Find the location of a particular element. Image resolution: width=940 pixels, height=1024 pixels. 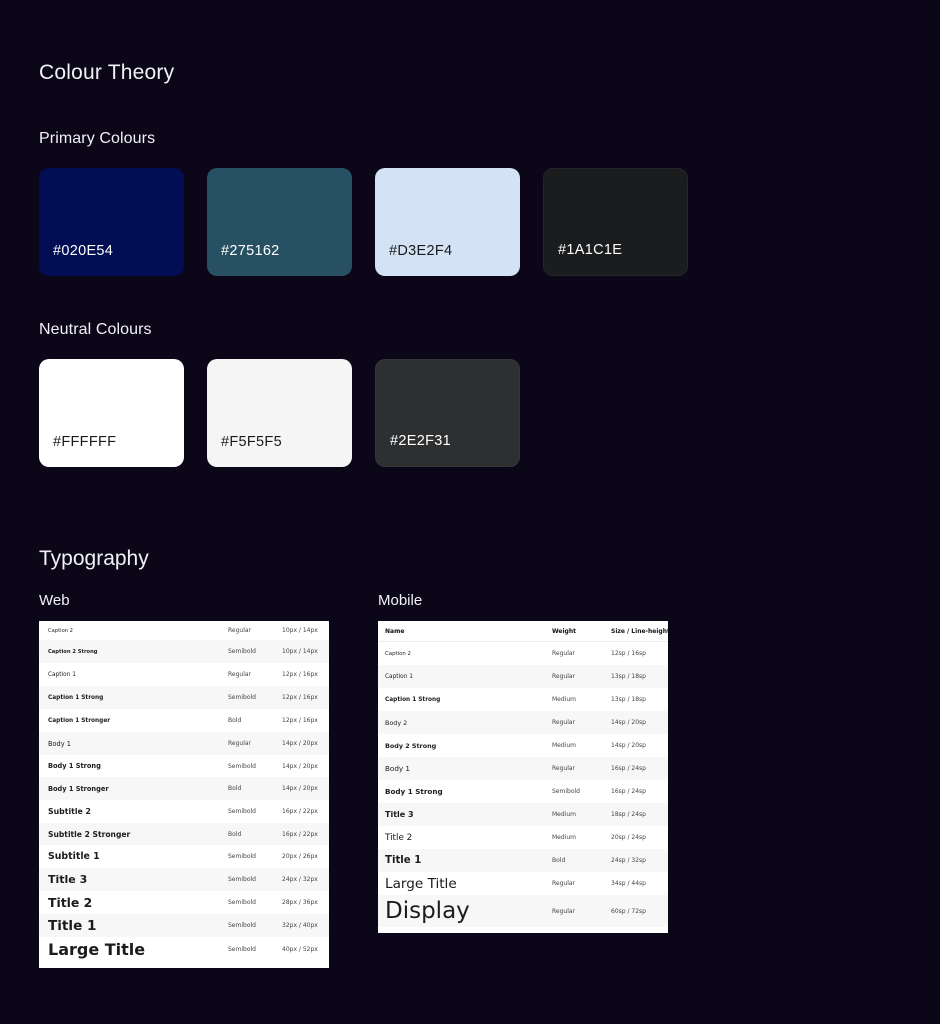

table-row: Large Title Regular 34sp / 44sp is located at coordinates (523, 883).